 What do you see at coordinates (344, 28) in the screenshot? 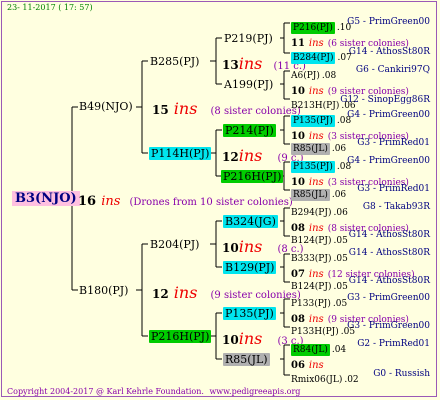
I see `gen4-year-suffix: .10` at bounding box center [344, 28].